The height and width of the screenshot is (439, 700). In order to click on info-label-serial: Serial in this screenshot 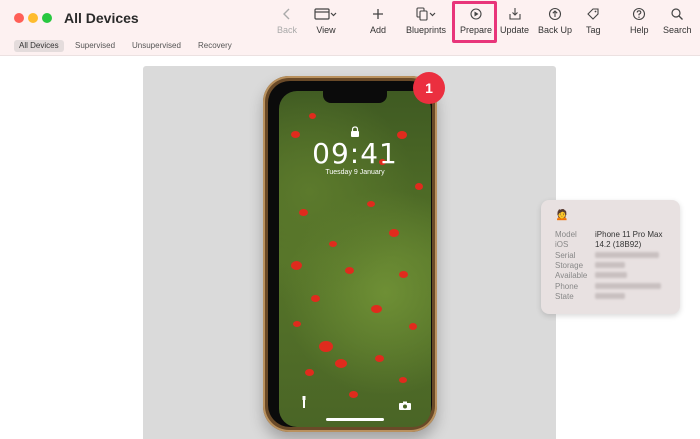, I will do `click(565, 255)`.